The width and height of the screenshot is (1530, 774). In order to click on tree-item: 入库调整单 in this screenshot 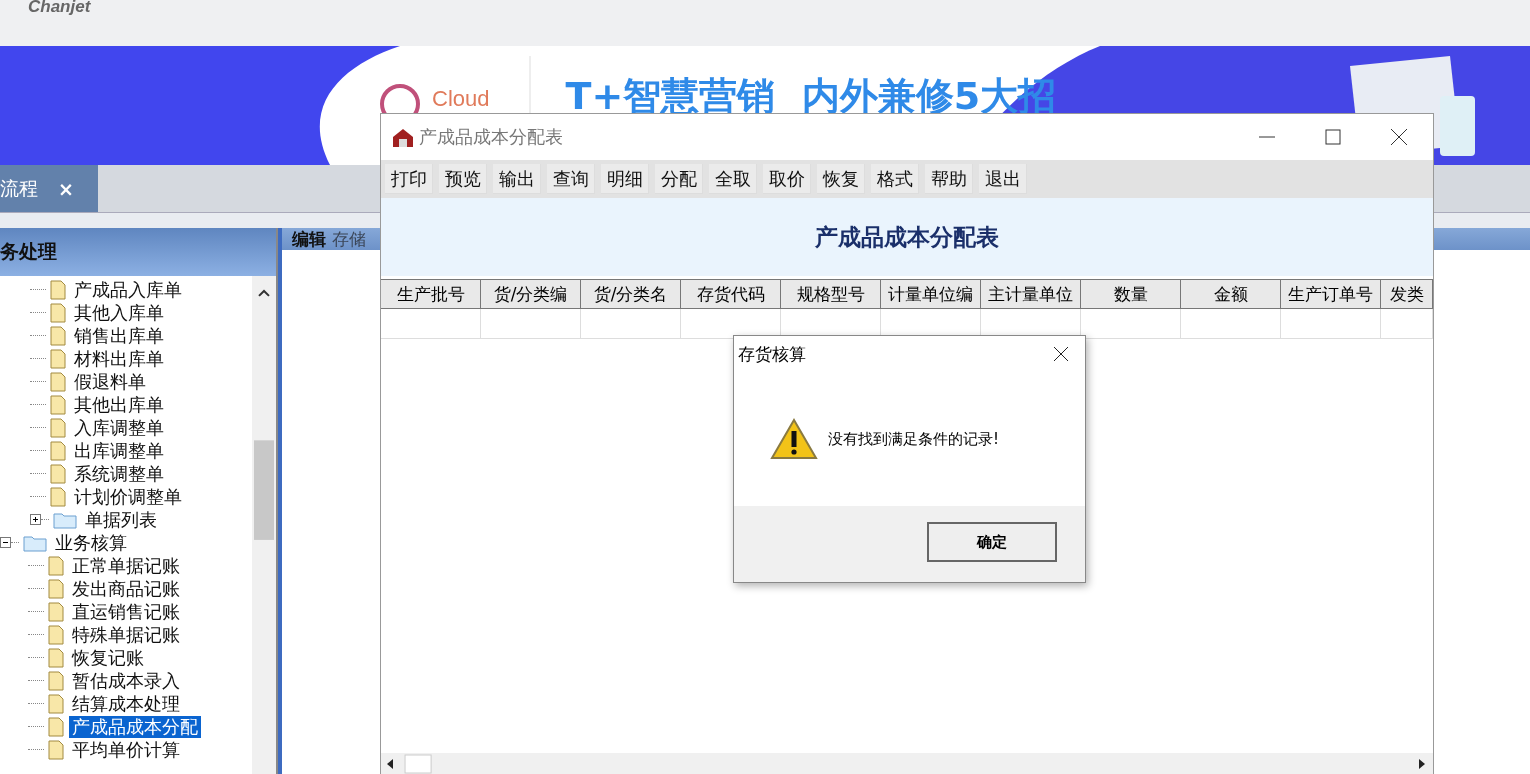, I will do `click(119, 427)`.